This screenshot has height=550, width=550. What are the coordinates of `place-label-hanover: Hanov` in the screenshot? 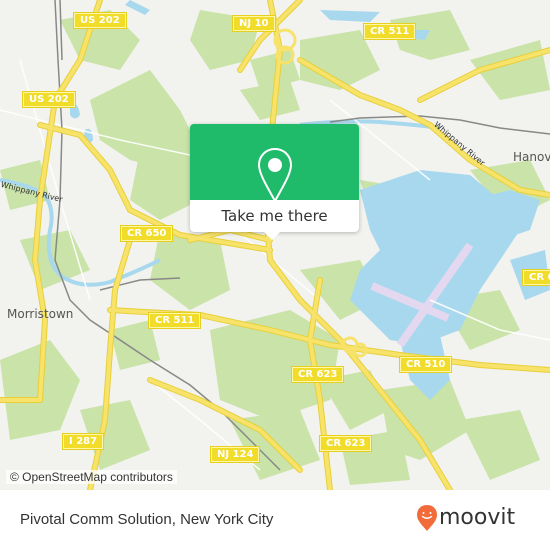 It's located at (531, 157).